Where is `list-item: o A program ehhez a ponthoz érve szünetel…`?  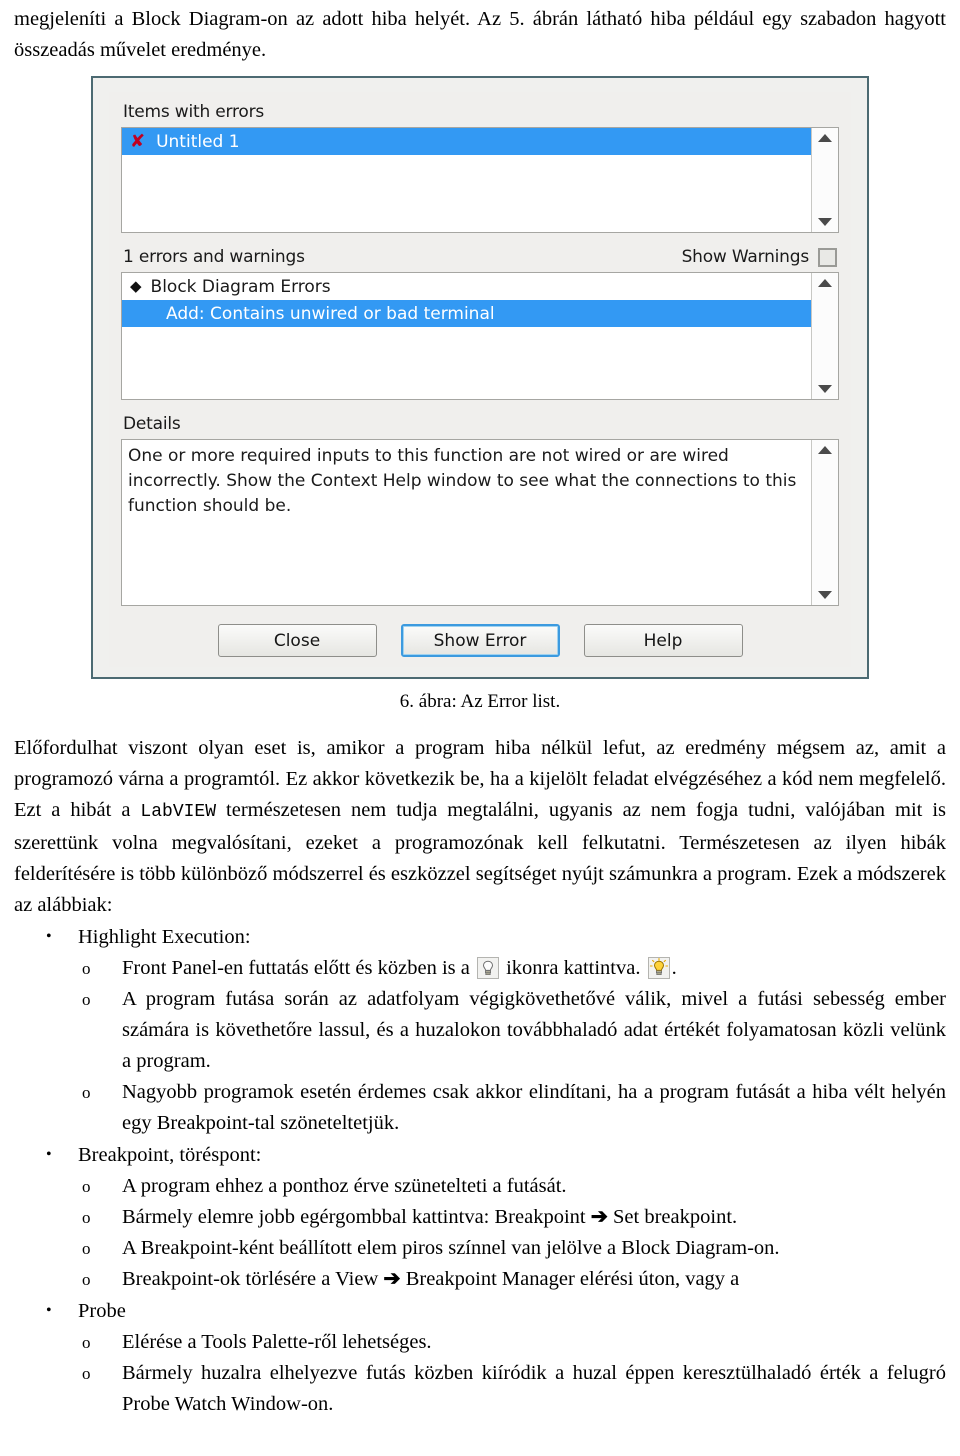 list-item: o A program ehhez a ponthoz érve szünetel… is located at coordinates (512, 1186).